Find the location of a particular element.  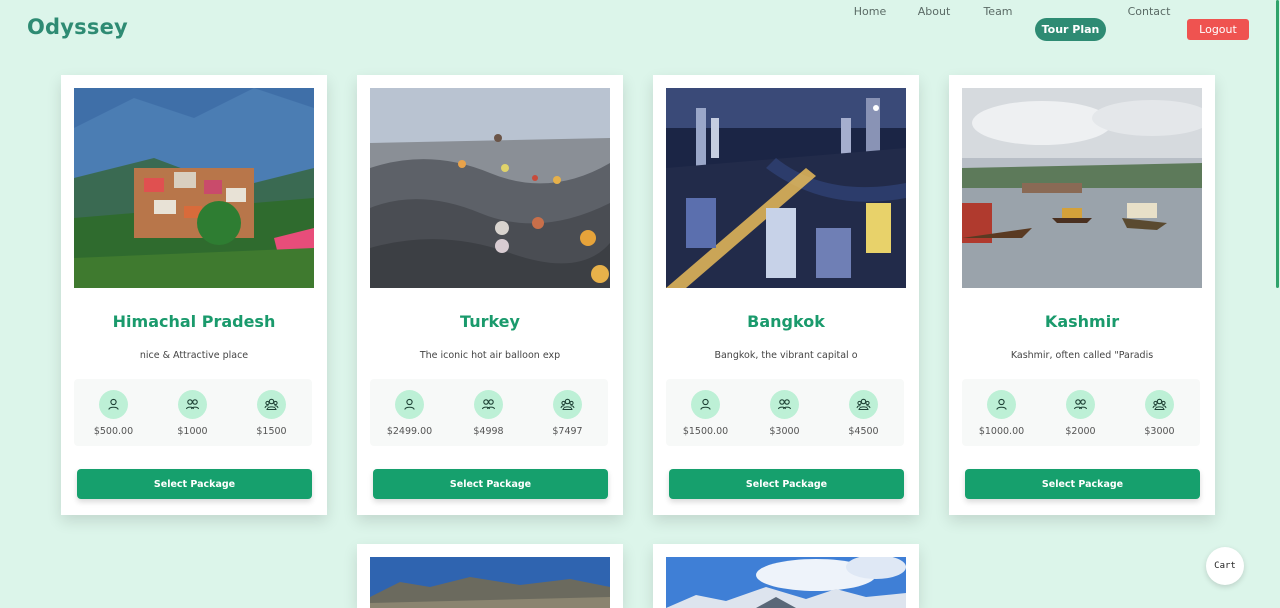

price-option-single: $2499.00 is located at coordinates (409, 412).